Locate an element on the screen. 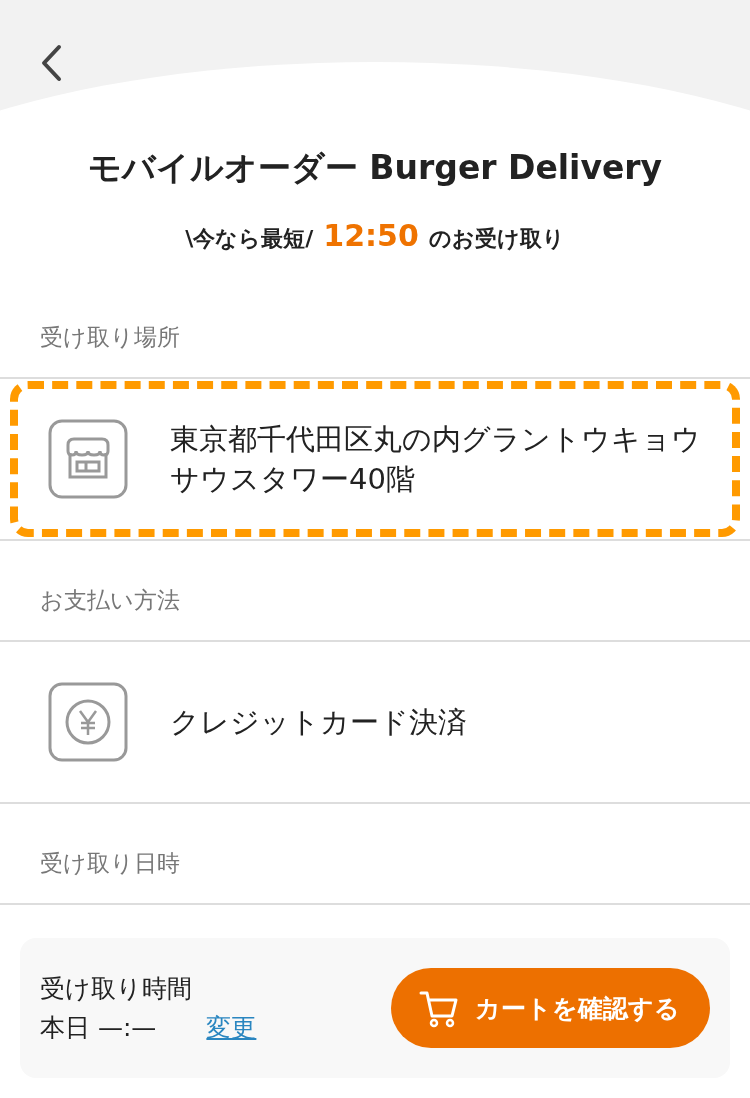  storefront-icon is located at coordinates (88, 459).